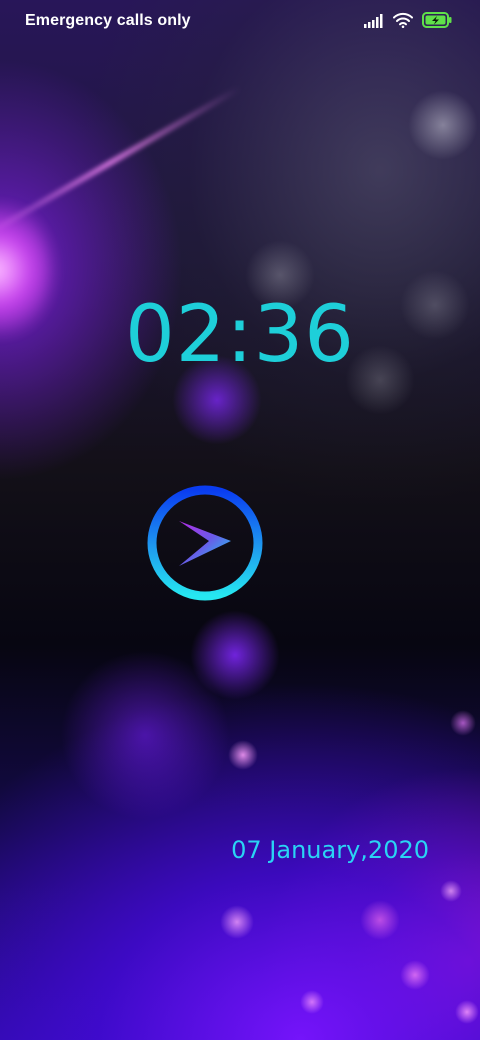  I want to click on signal-icon, so click(374, 22).